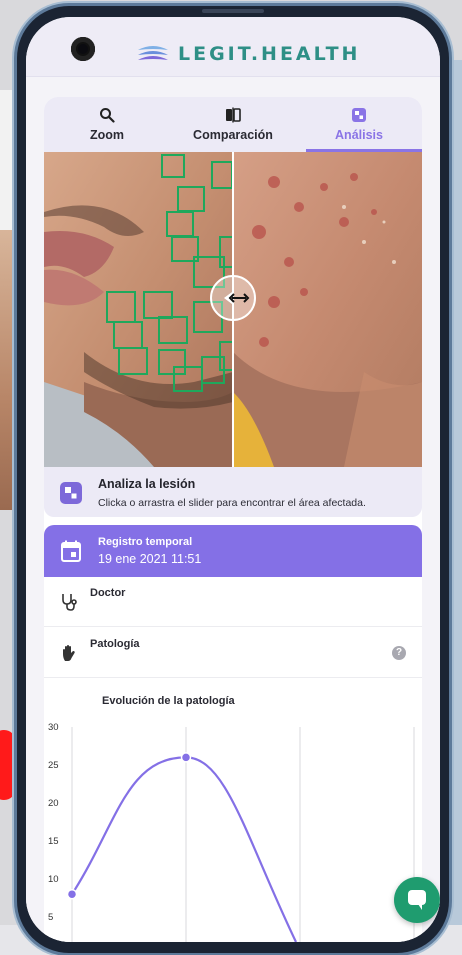 This screenshot has height=955, width=462. What do you see at coordinates (83, 49) in the screenshot?
I see `camera-icon` at bounding box center [83, 49].